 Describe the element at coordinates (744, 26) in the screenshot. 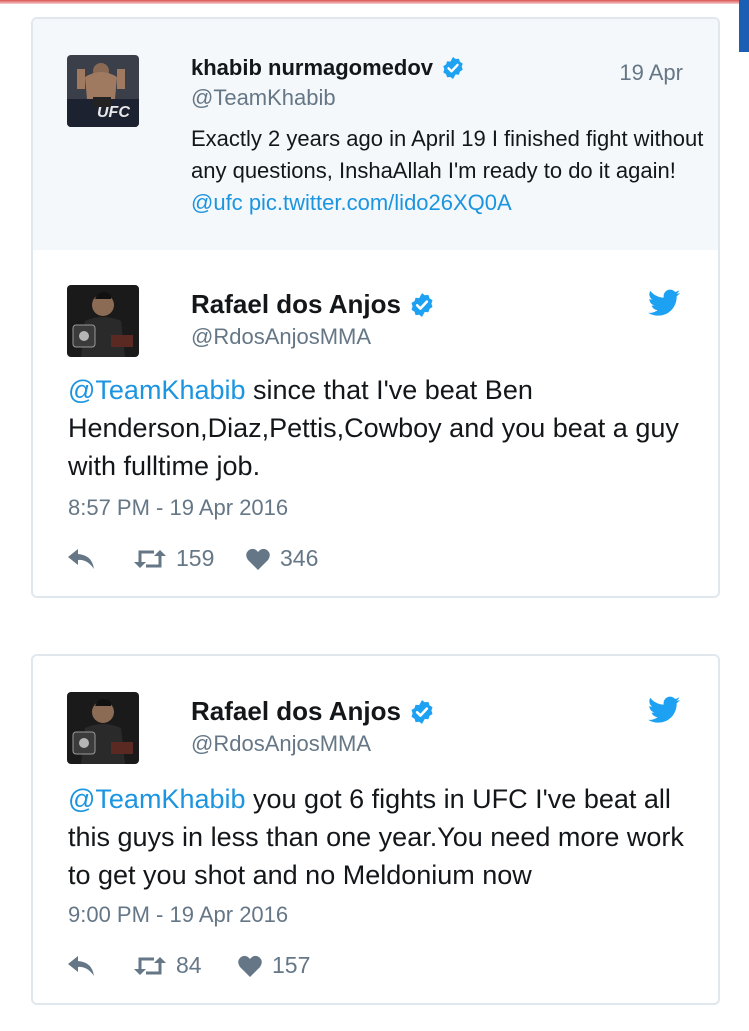

I see `side-edge-strip` at that location.